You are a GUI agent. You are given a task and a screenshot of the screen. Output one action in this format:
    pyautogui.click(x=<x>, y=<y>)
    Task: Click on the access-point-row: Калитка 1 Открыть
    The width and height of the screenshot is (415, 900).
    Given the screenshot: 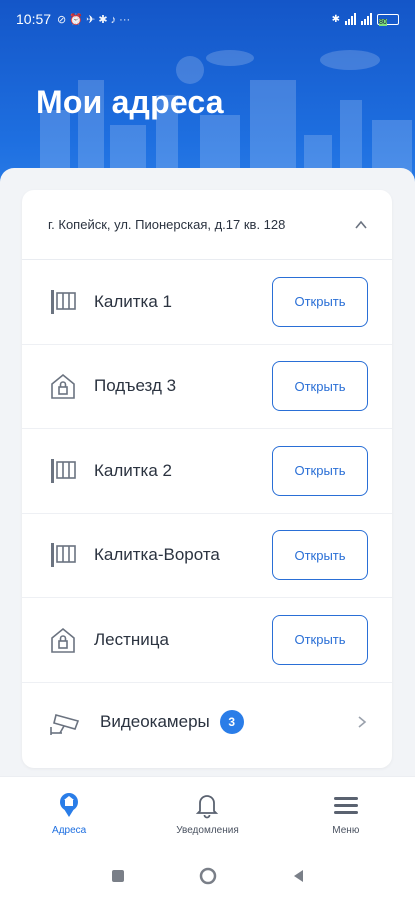 What is the action you would take?
    pyautogui.click(x=207, y=302)
    